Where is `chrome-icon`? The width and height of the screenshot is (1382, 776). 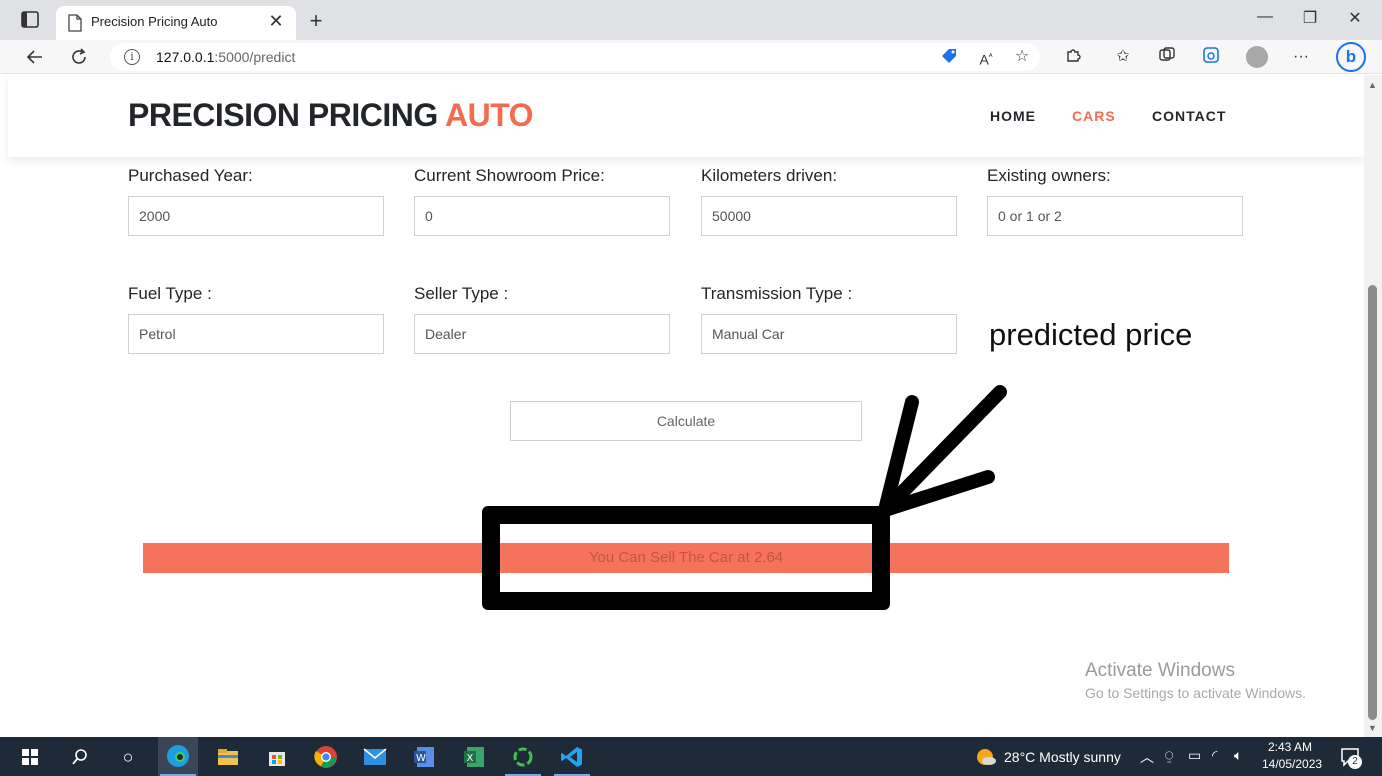 chrome-icon is located at coordinates (326, 757).